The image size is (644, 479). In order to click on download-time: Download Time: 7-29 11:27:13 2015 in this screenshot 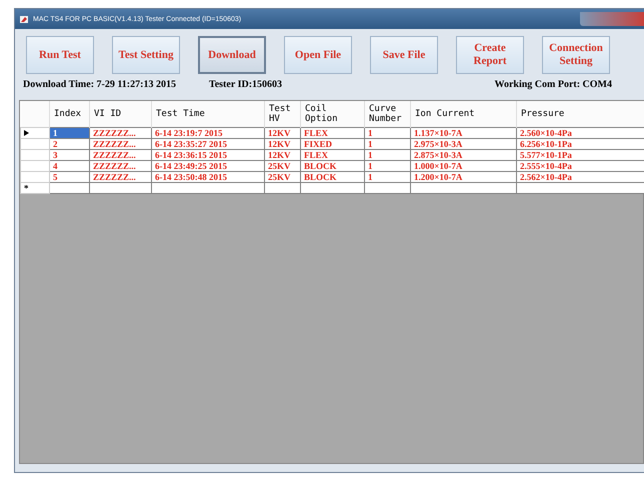, I will do `click(99, 85)`.